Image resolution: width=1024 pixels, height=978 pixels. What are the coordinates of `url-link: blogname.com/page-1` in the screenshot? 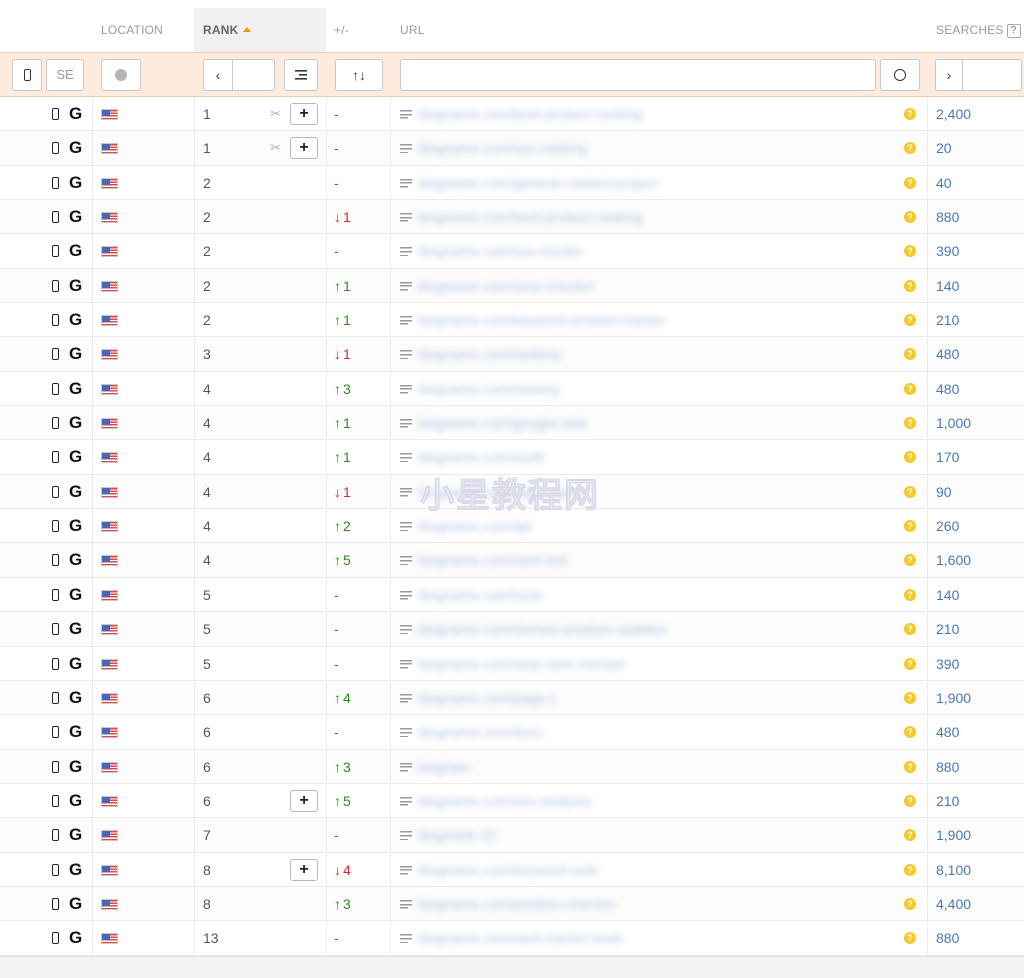 It's located at (593, 698).